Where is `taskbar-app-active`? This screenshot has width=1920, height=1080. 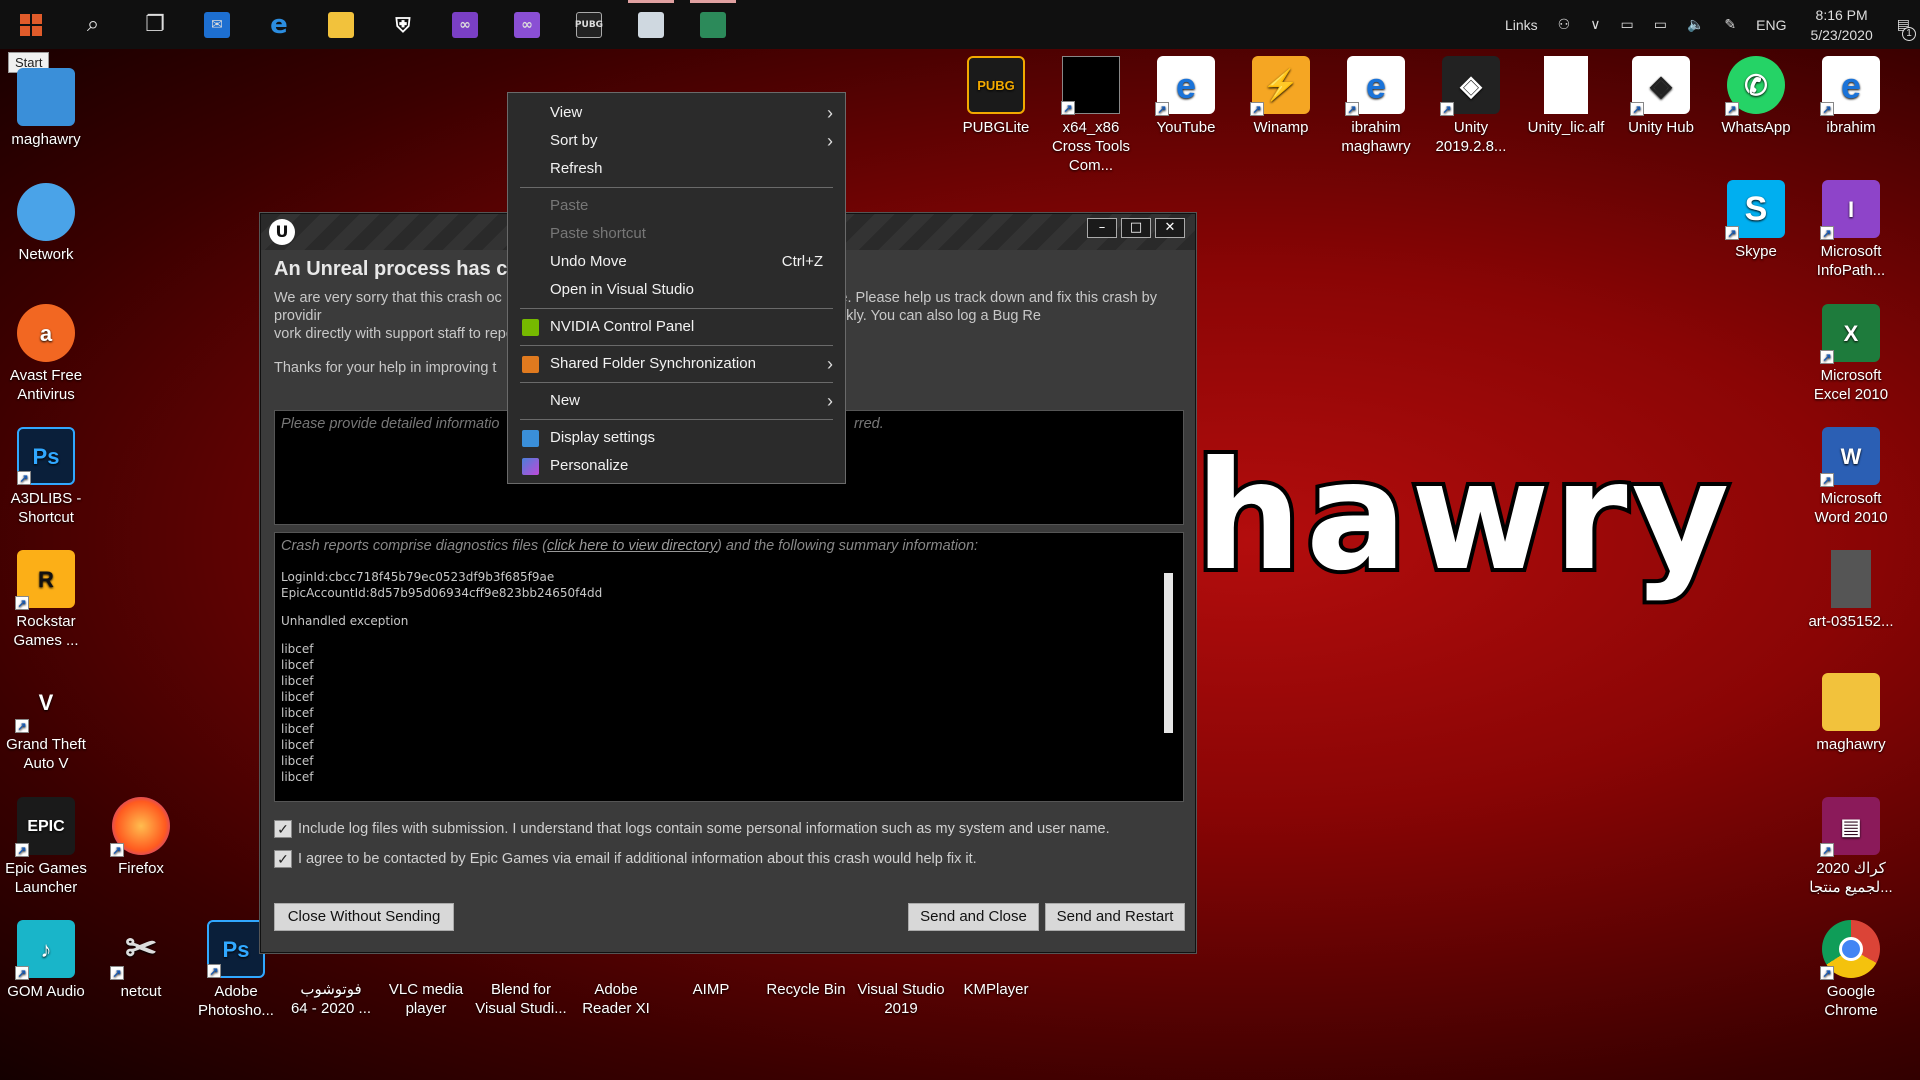
taskbar-app-active is located at coordinates (651, 24).